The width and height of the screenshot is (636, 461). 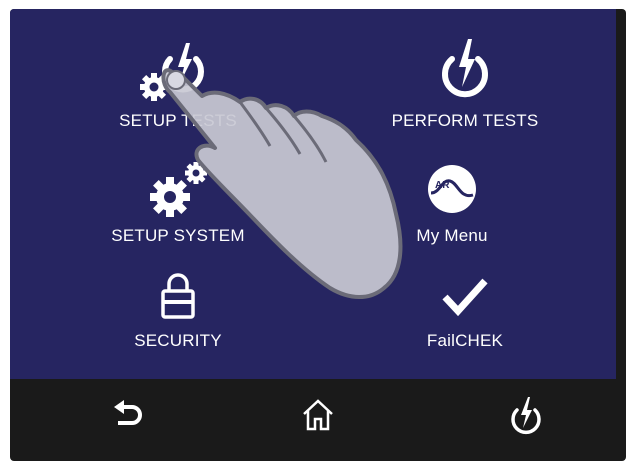 What do you see at coordinates (178, 189) in the screenshot?
I see `gears-icon` at bounding box center [178, 189].